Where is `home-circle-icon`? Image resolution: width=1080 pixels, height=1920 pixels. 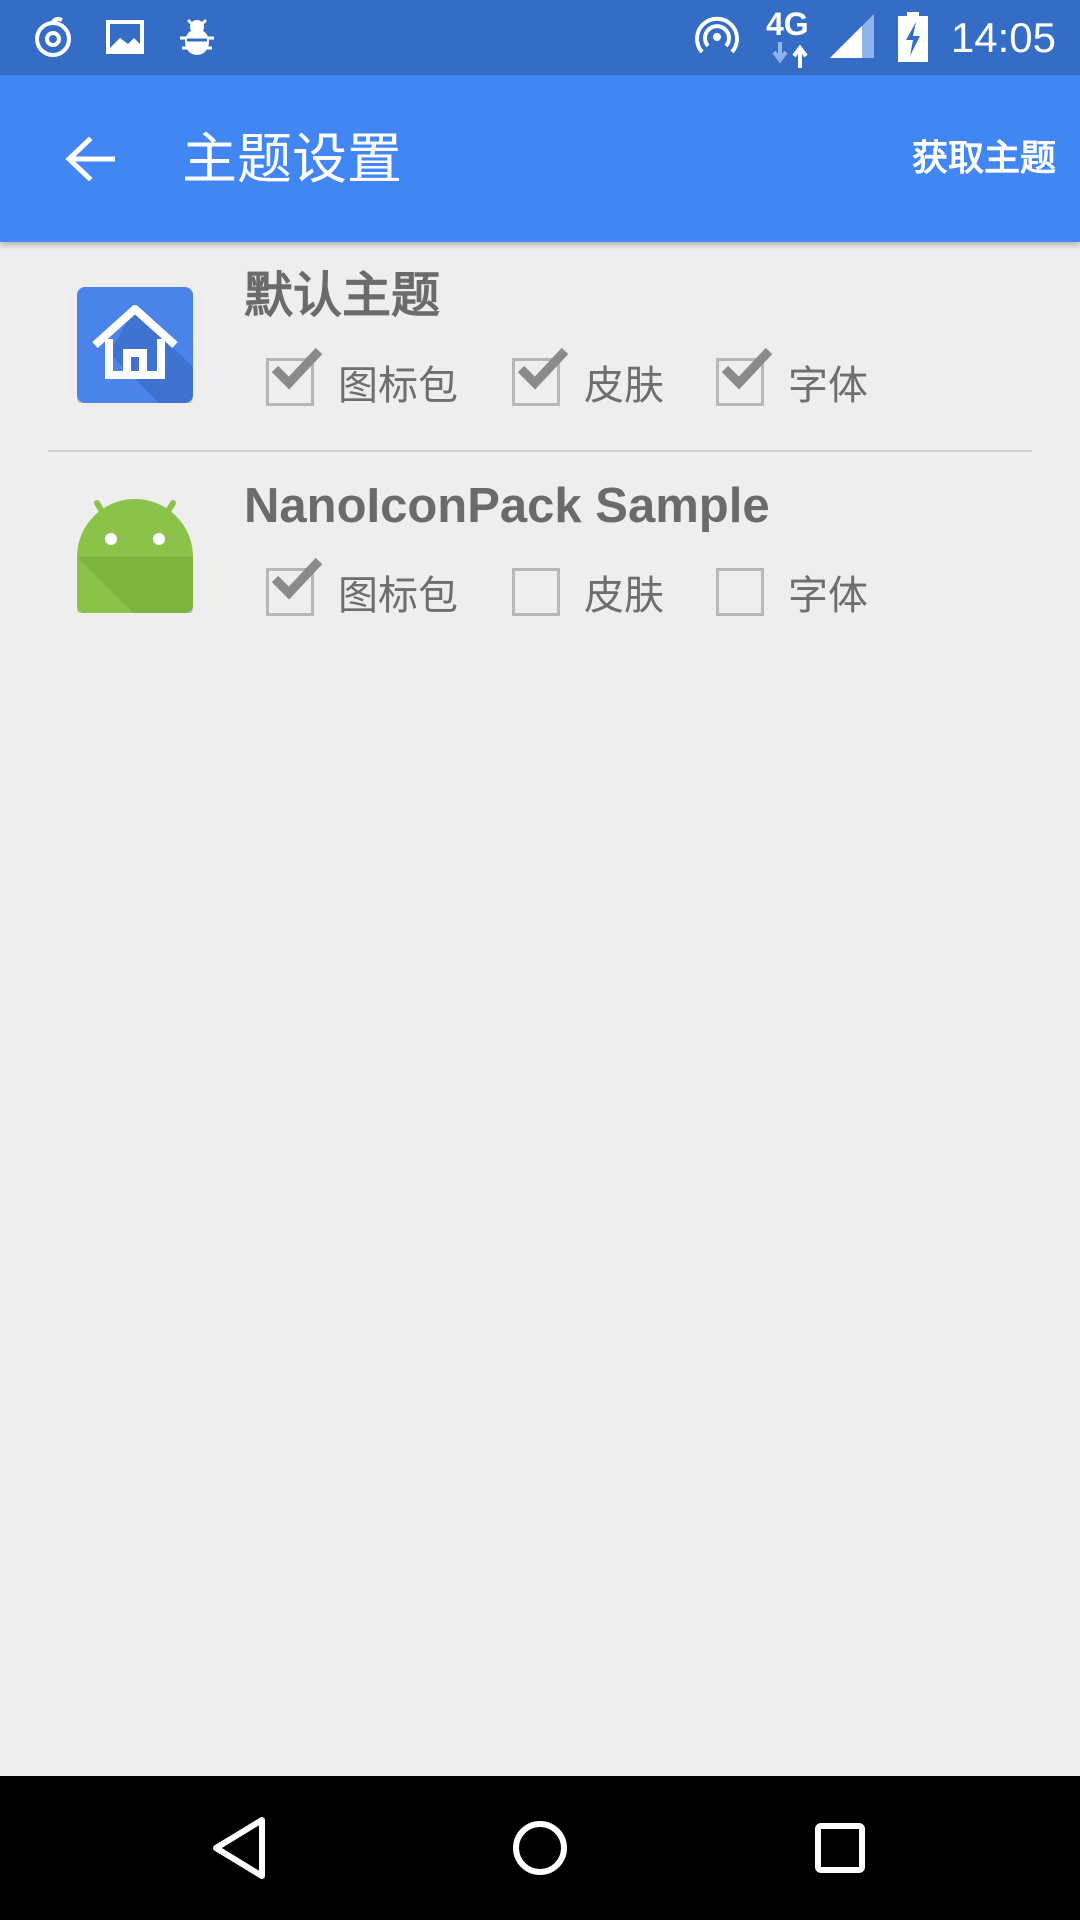 home-circle-icon is located at coordinates (540, 1848).